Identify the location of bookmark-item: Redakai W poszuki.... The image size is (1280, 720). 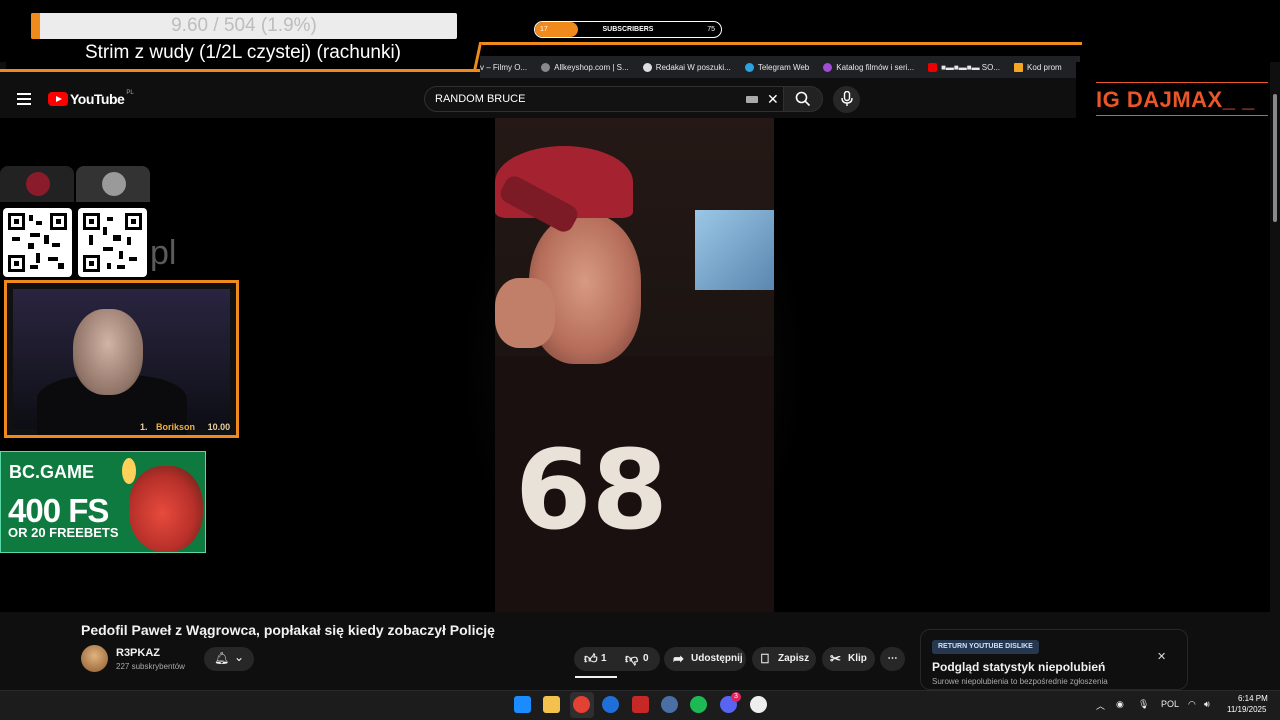
(686, 67).